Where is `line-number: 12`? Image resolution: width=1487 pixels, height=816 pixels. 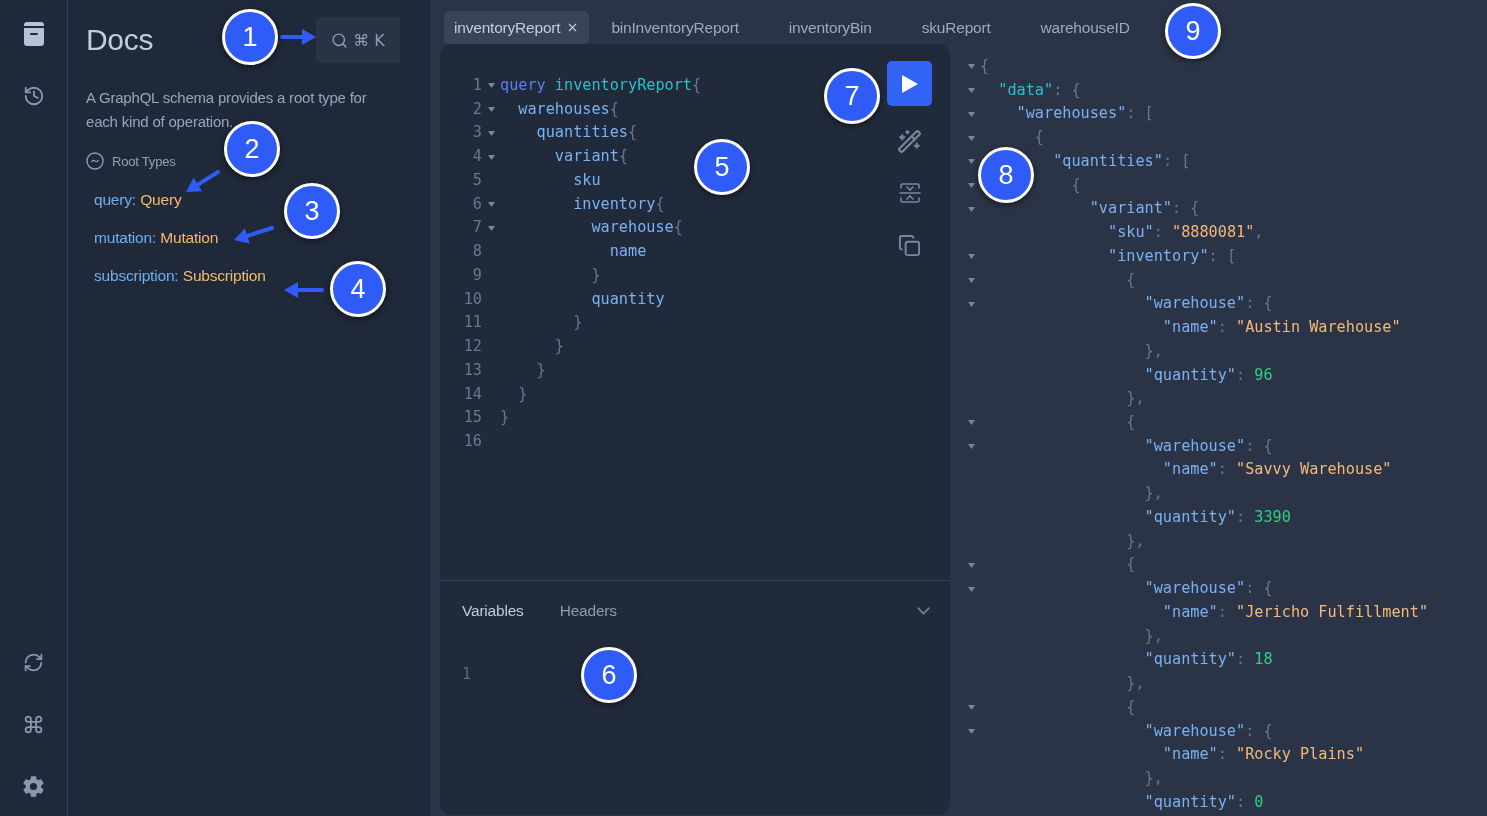
line-number: 12 is located at coordinates (472, 347).